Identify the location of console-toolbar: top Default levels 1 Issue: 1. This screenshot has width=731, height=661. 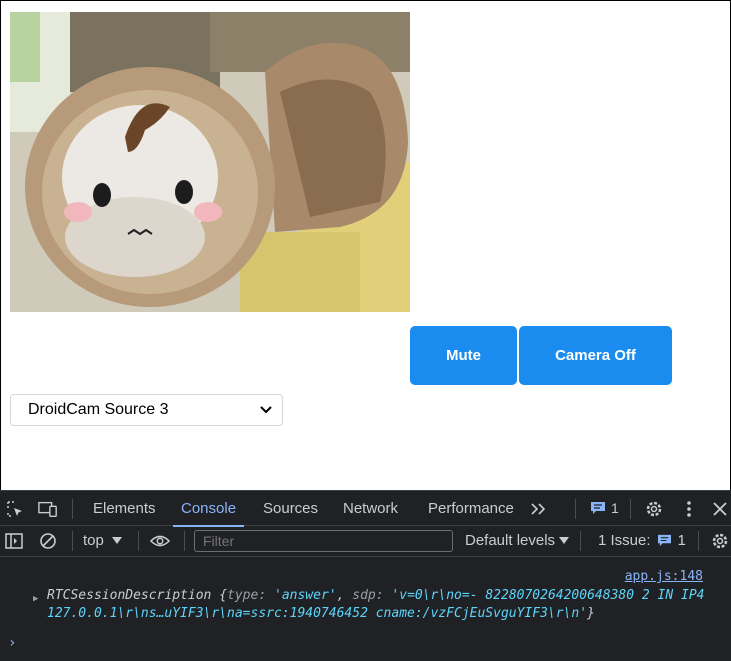
(365, 541).